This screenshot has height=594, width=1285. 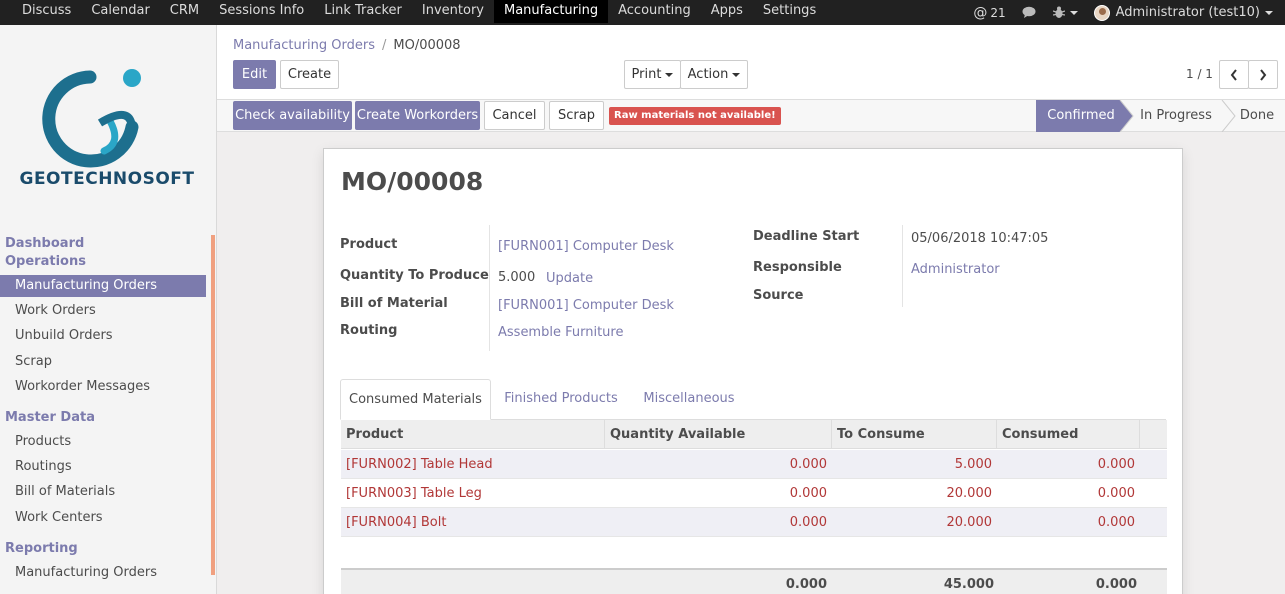 I want to click on table-footer-totals: 0.000 45.000 0.000, so click(x=754, y=581).